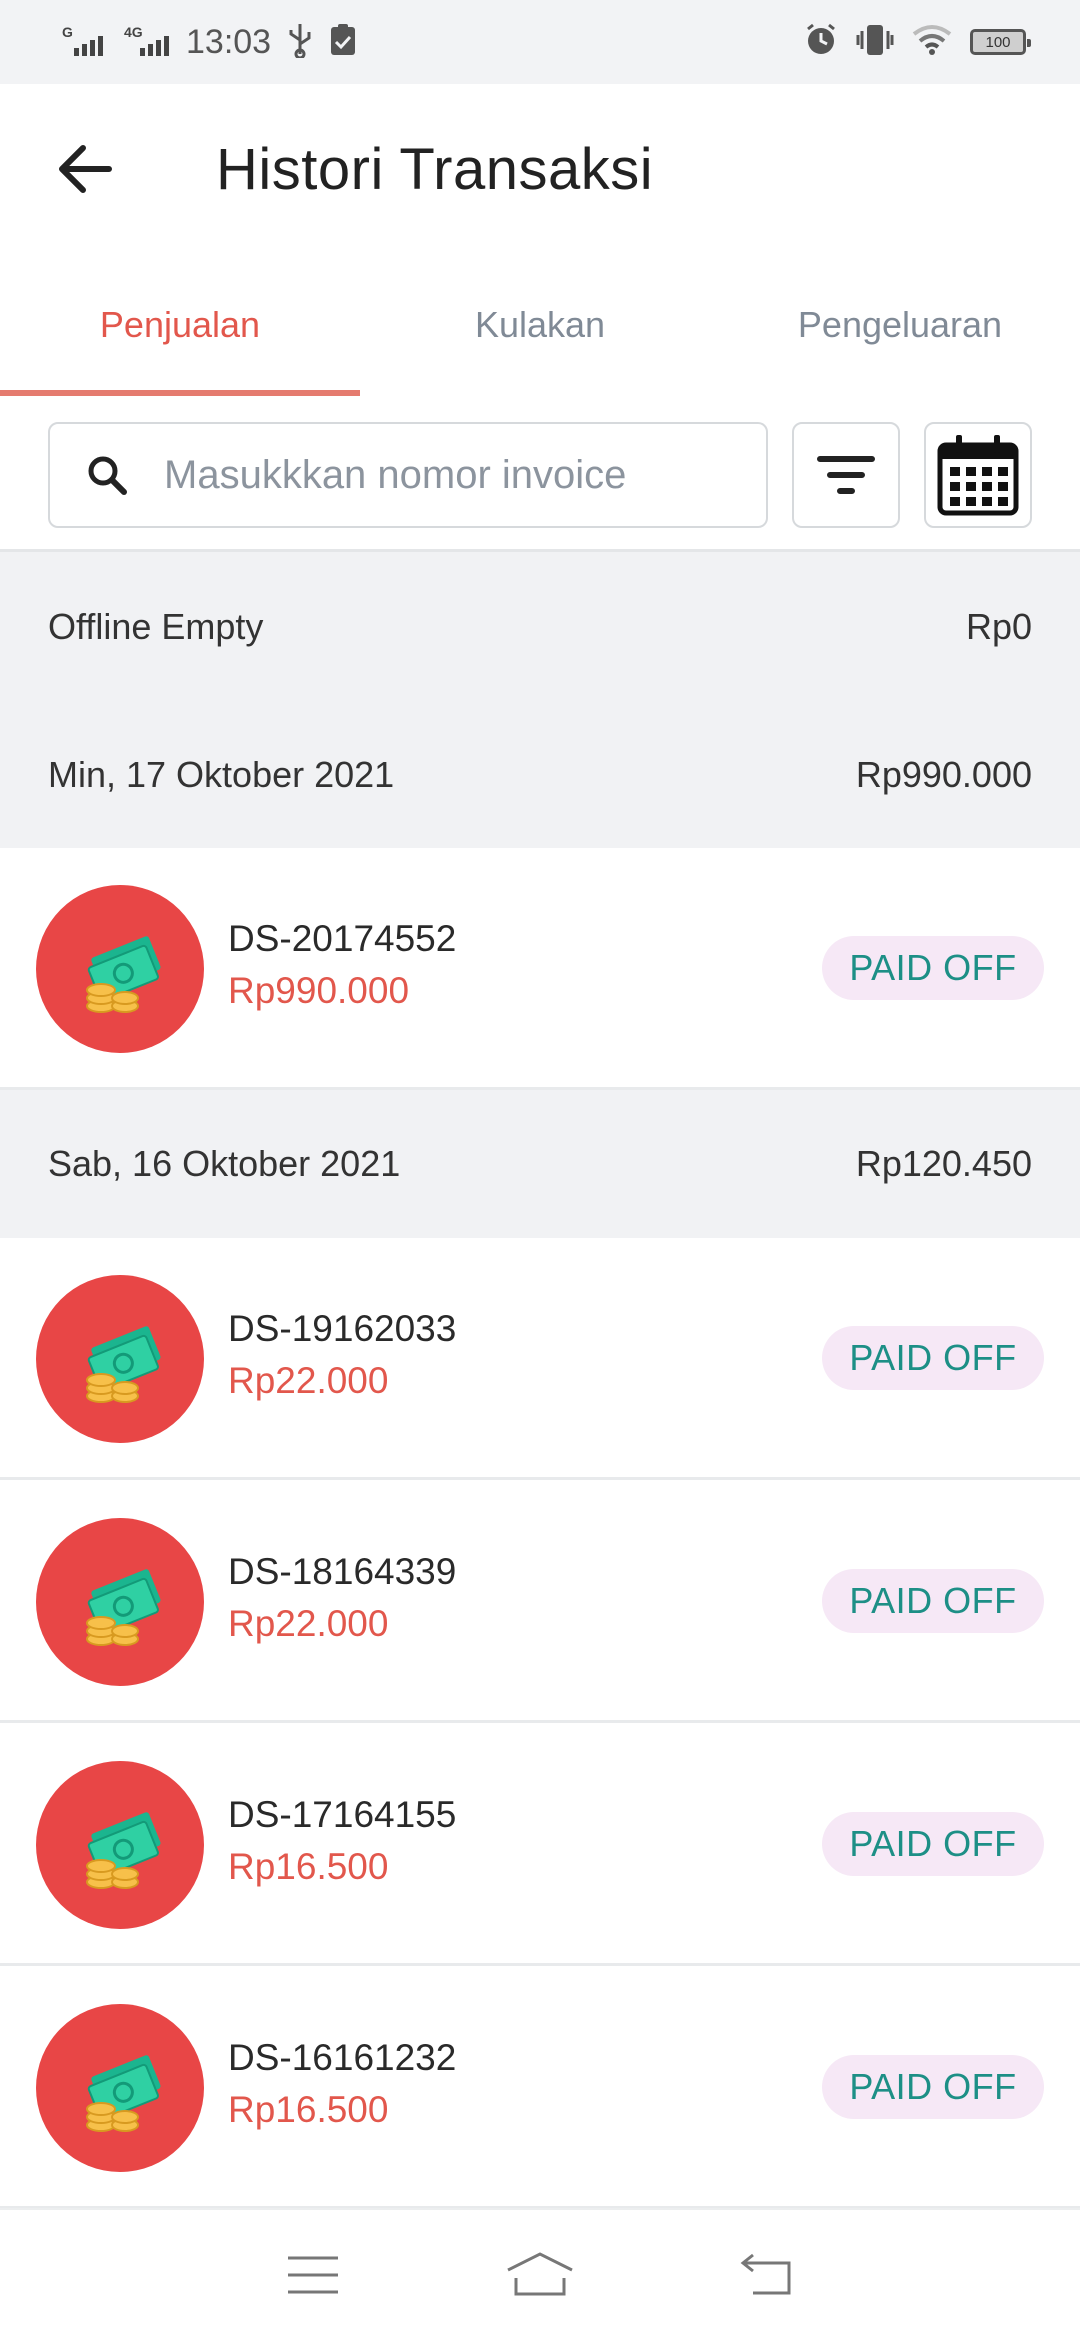 This screenshot has width=1080, height=2340. What do you see at coordinates (221, 774) in the screenshot?
I see `date-label: Min, 17 Oktober 2021` at bounding box center [221, 774].